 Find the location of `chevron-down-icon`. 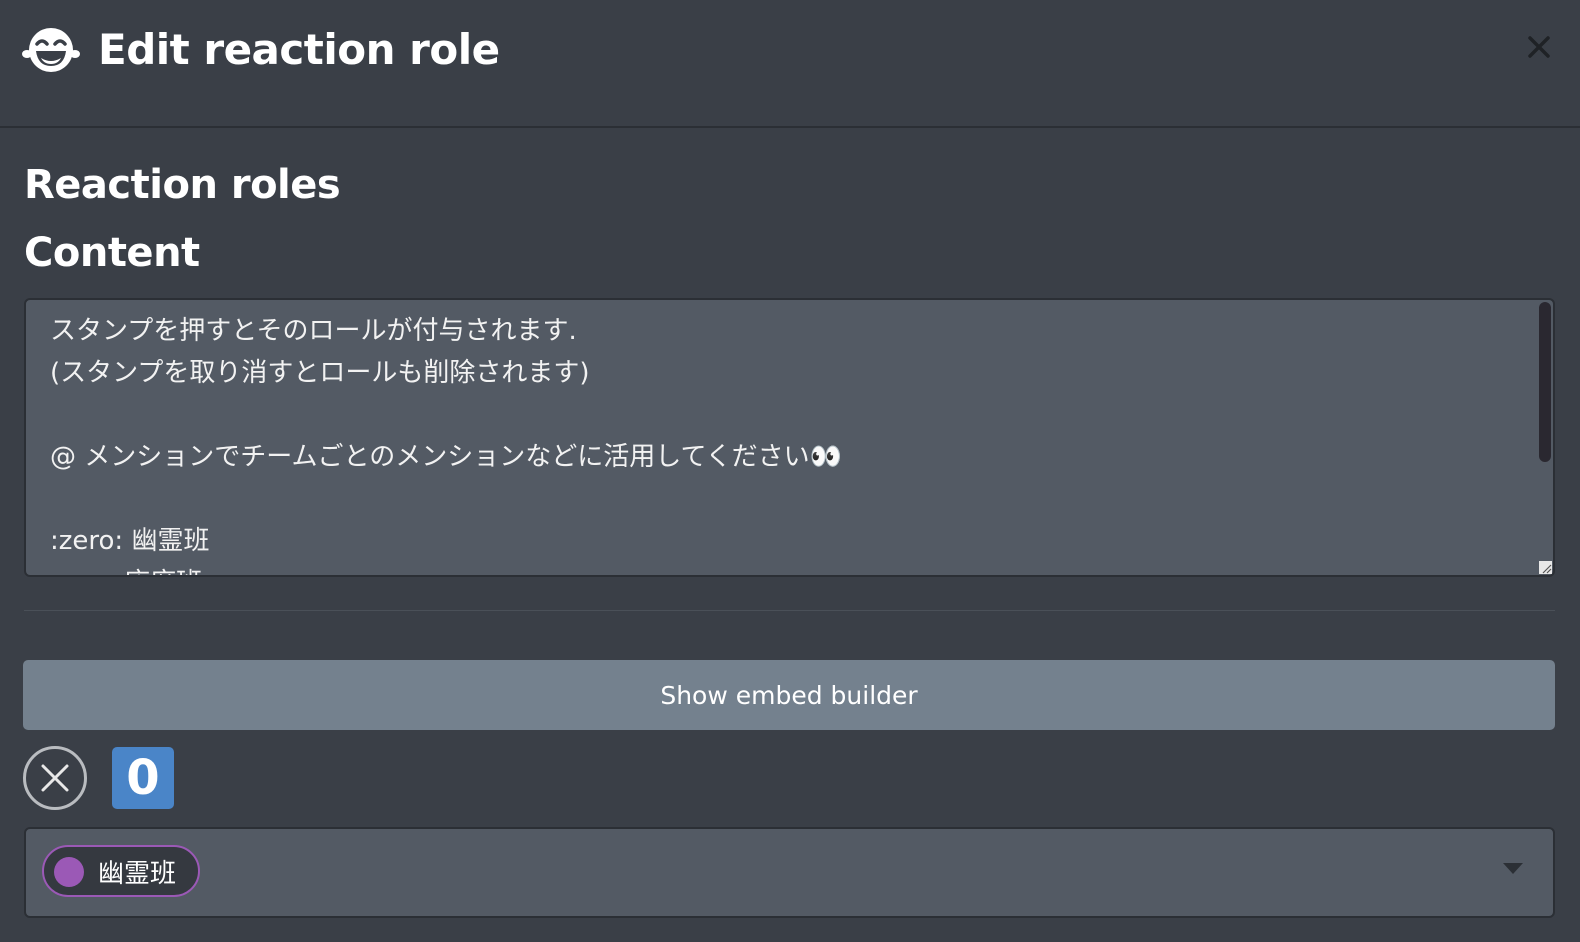

chevron-down-icon is located at coordinates (1513, 868).